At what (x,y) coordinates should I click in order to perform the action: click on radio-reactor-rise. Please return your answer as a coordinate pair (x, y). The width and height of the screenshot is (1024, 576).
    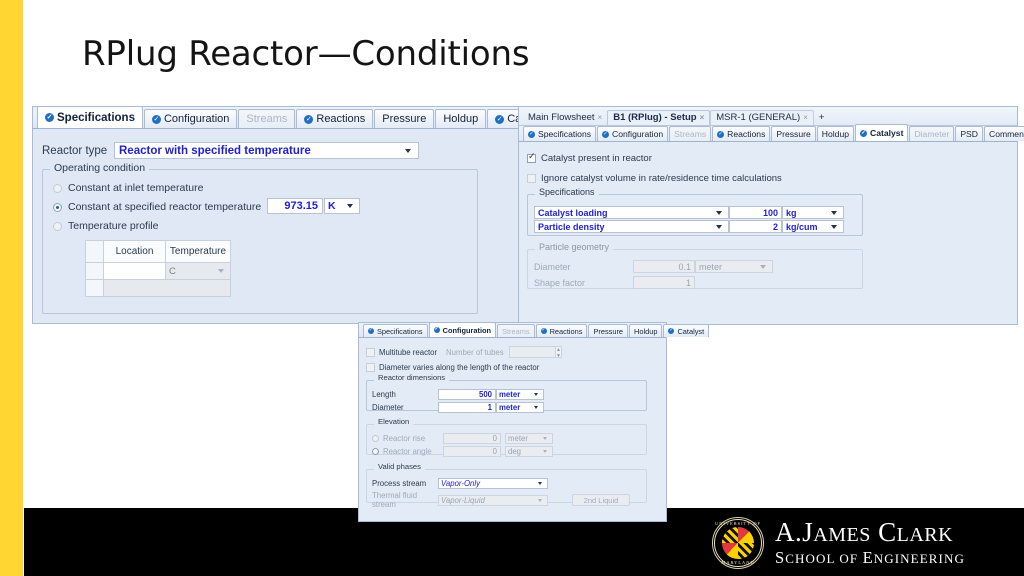
    Looking at the image, I should click on (375, 438).